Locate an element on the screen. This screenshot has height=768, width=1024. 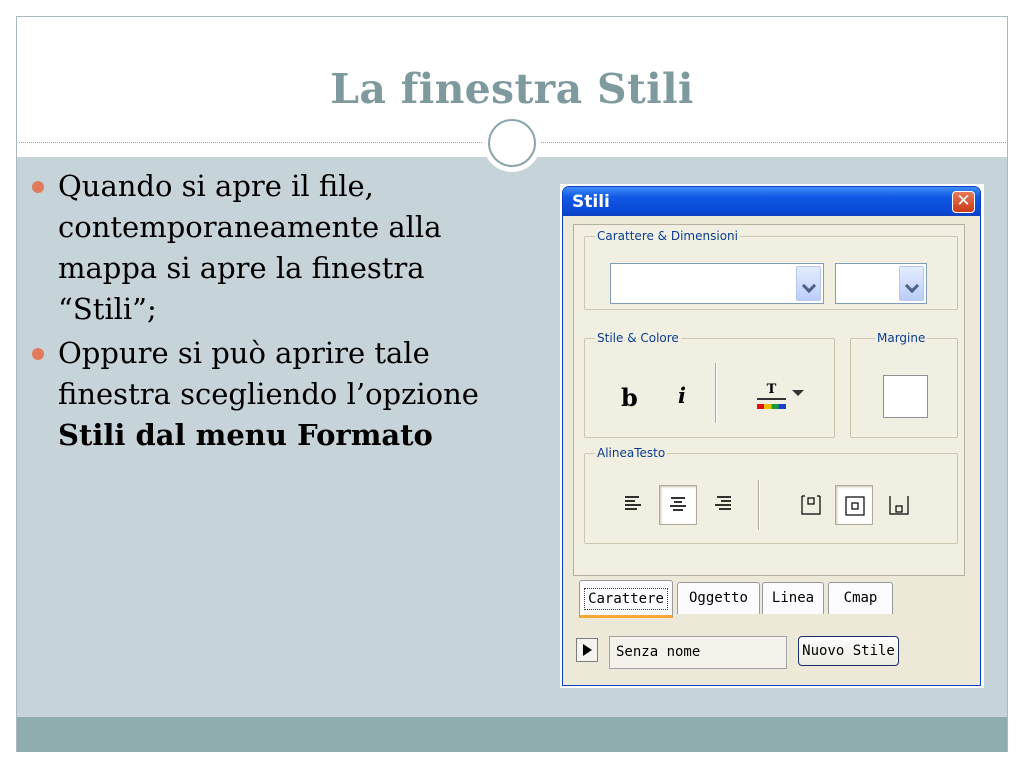
size-select is located at coordinates (881, 283).